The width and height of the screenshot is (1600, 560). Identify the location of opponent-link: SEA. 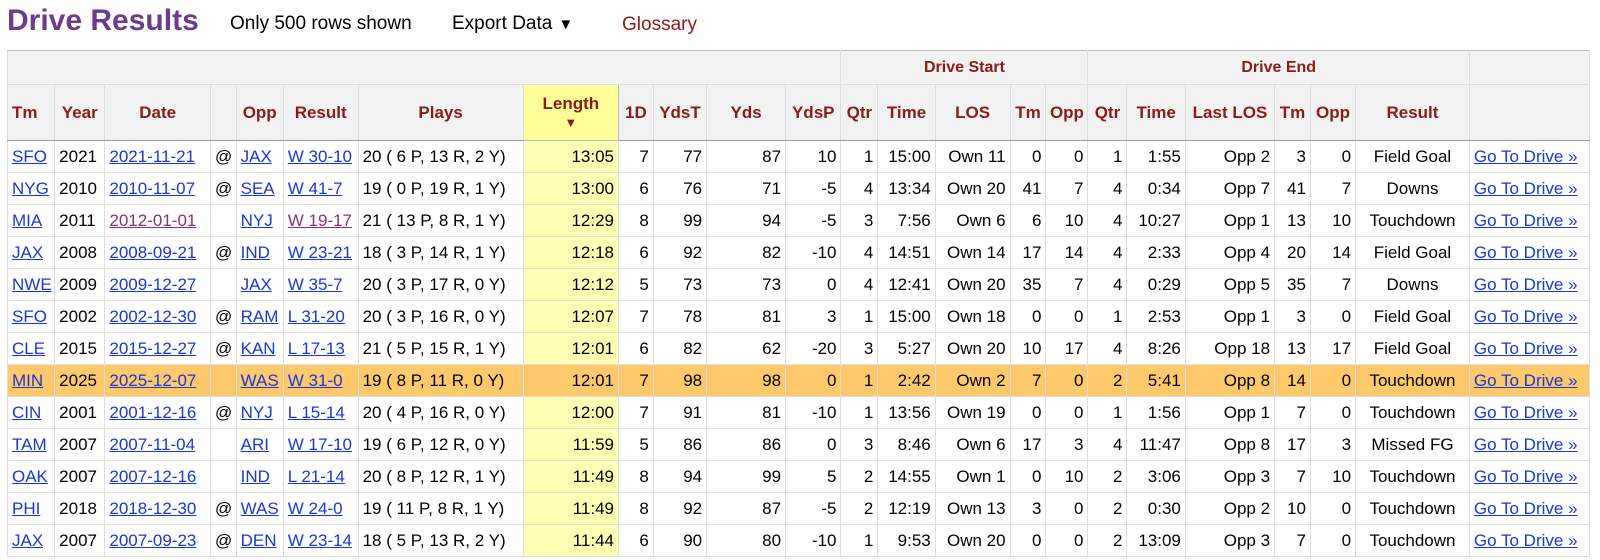
(258, 188).